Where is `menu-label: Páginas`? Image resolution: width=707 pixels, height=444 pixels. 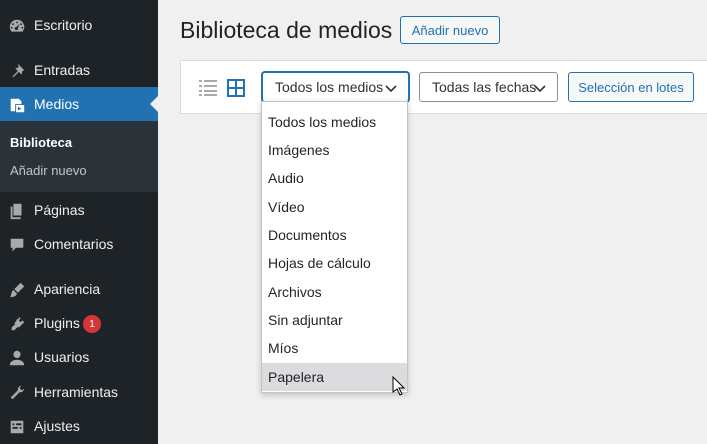 menu-label: Páginas is located at coordinates (59, 210).